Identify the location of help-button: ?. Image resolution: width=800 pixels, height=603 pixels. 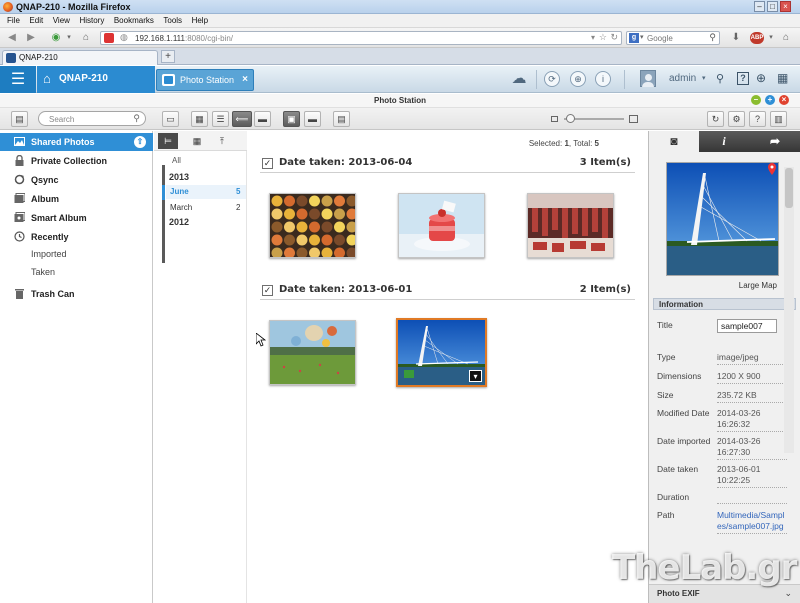
(757, 119).